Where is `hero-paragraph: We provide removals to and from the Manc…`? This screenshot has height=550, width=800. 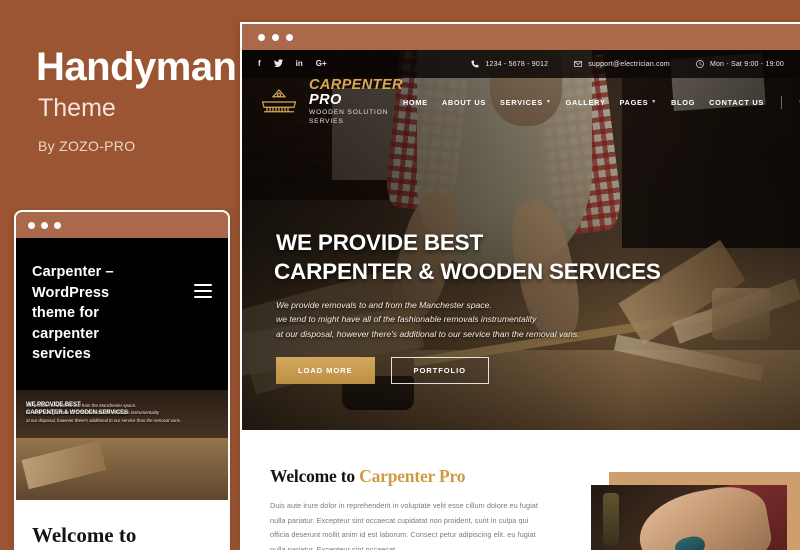 hero-paragraph: We provide removals to and from the Manc… is located at coordinates (468, 320).